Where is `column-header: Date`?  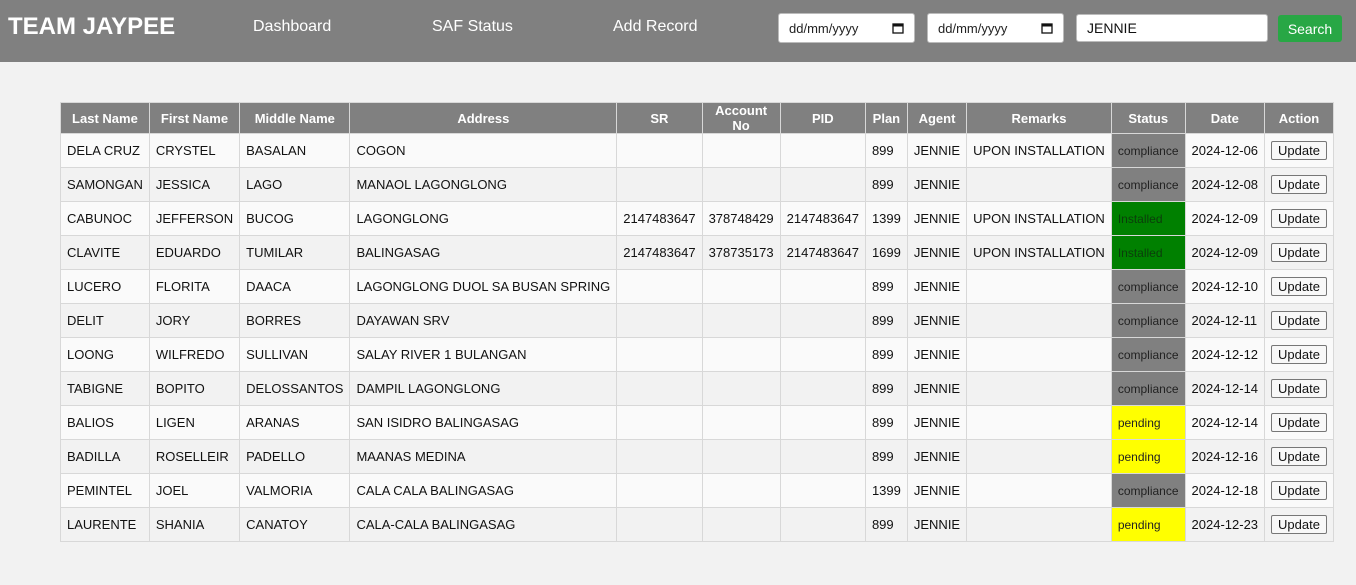
column-header: Date is located at coordinates (1225, 118).